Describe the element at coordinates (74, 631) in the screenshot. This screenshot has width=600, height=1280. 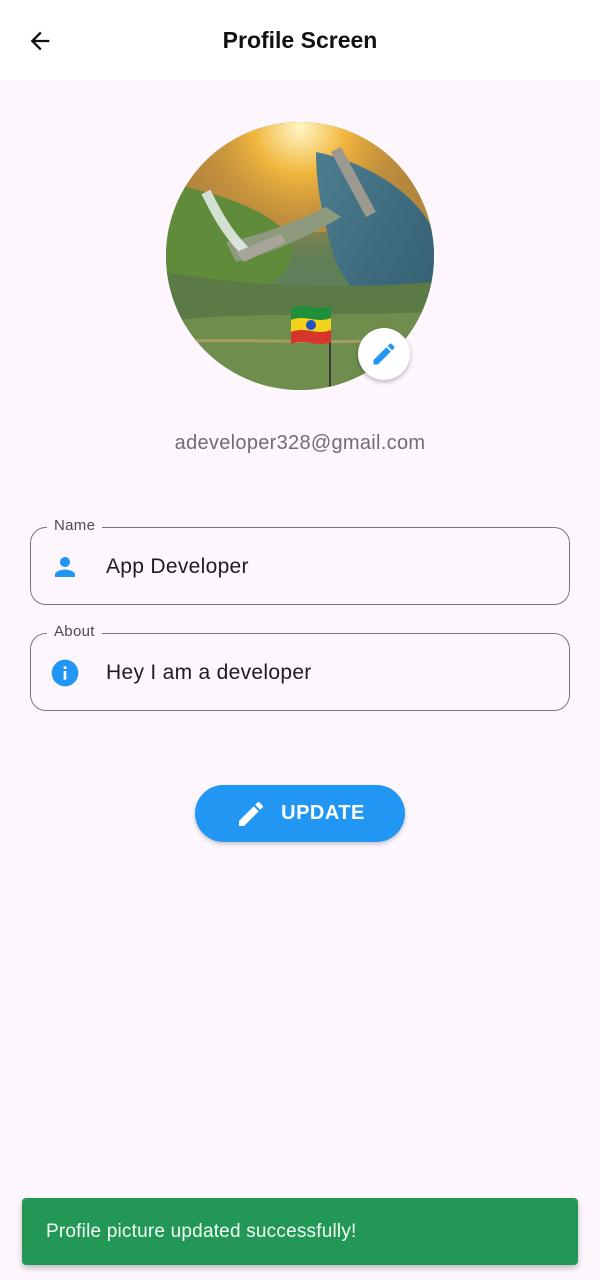
I see `about-field-label: About` at that location.